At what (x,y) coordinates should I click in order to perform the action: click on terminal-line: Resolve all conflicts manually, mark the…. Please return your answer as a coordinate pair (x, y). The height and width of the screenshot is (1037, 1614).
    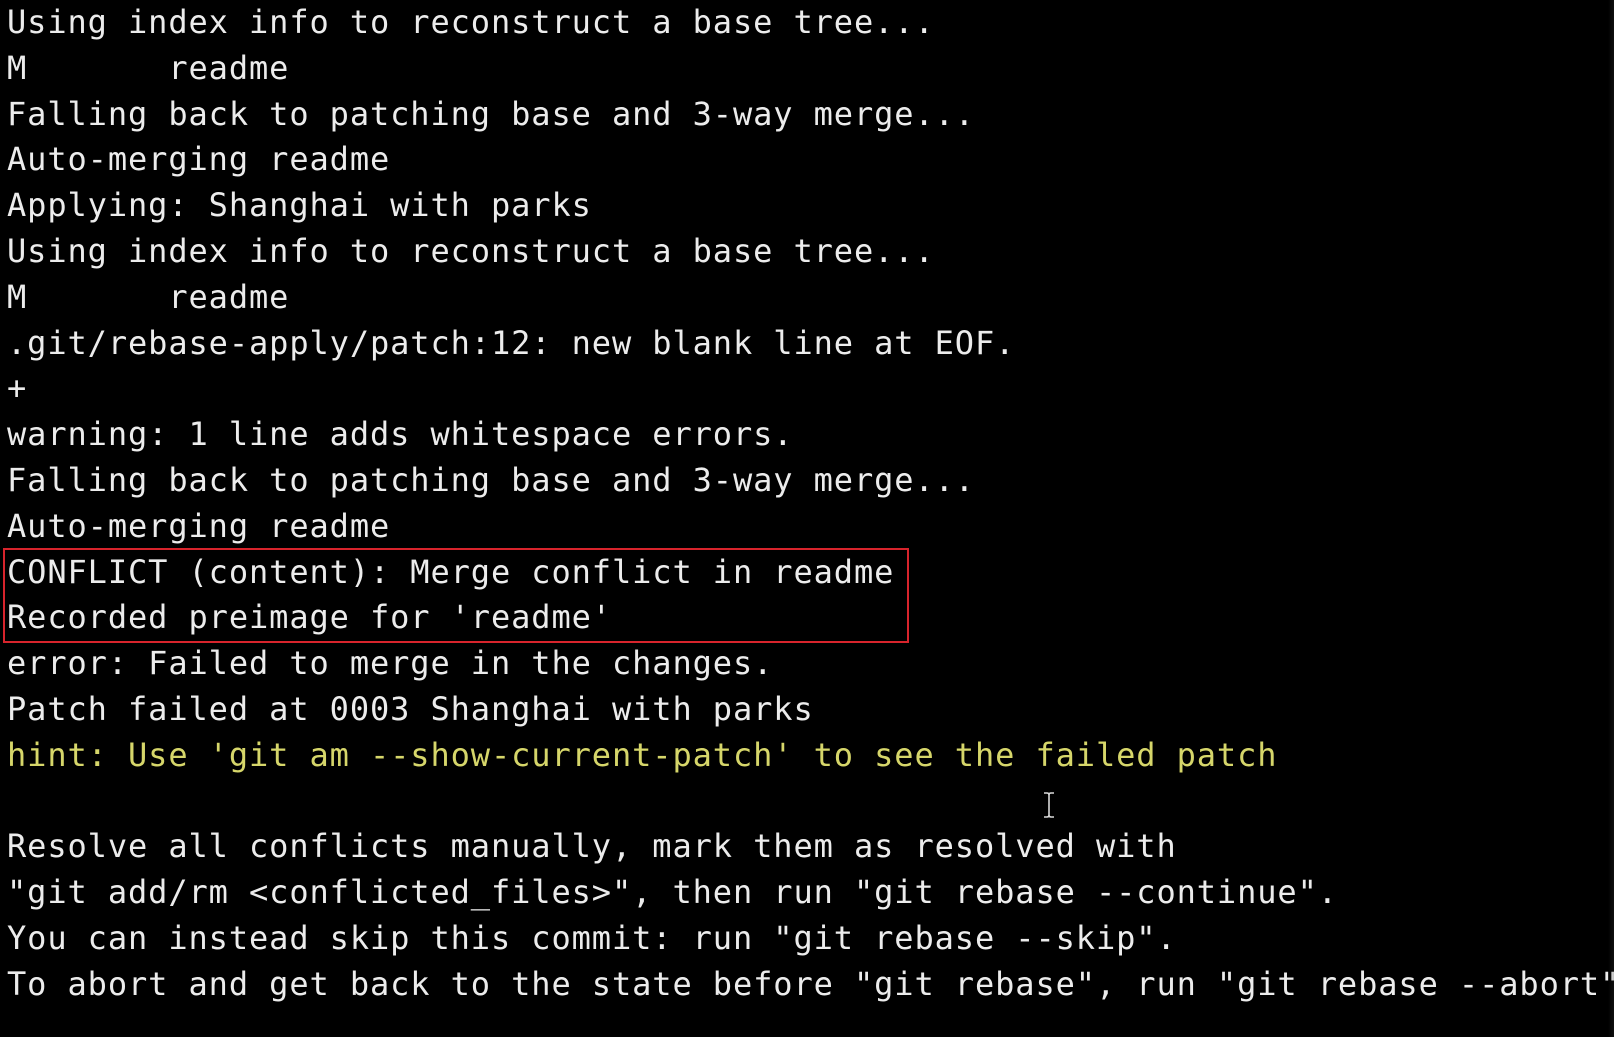
    Looking at the image, I should click on (592, 846).